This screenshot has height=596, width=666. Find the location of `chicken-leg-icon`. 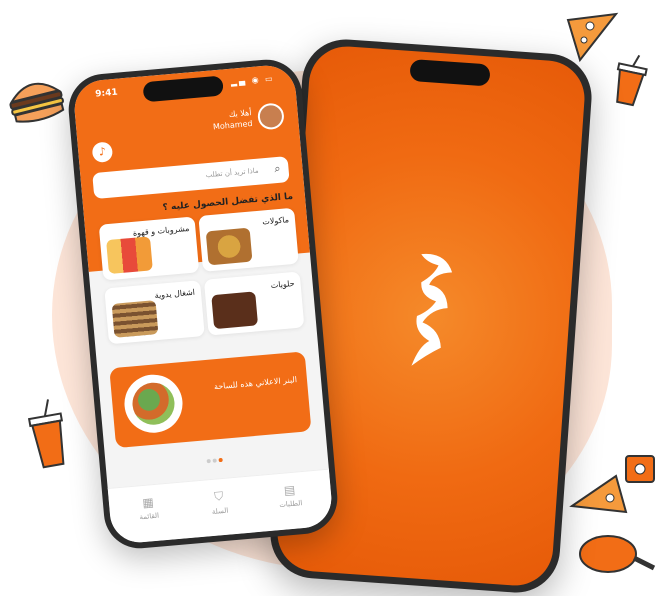

chicken-leg-icon is located at coordinates (617, 554).